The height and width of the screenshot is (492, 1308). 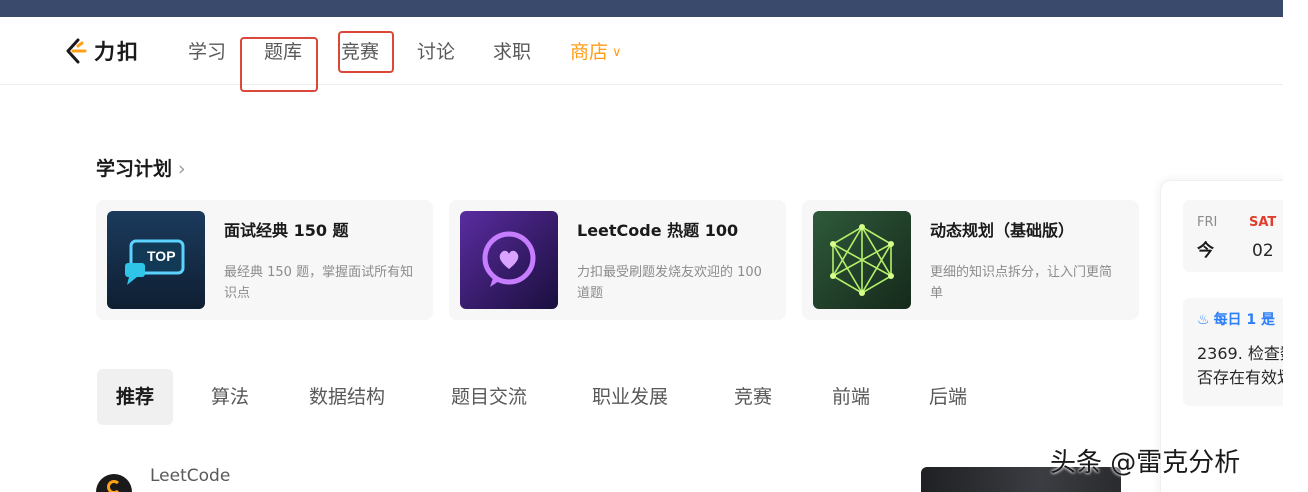 I want to click on top-chat-icon: TOP, so click(x=156, y=260).